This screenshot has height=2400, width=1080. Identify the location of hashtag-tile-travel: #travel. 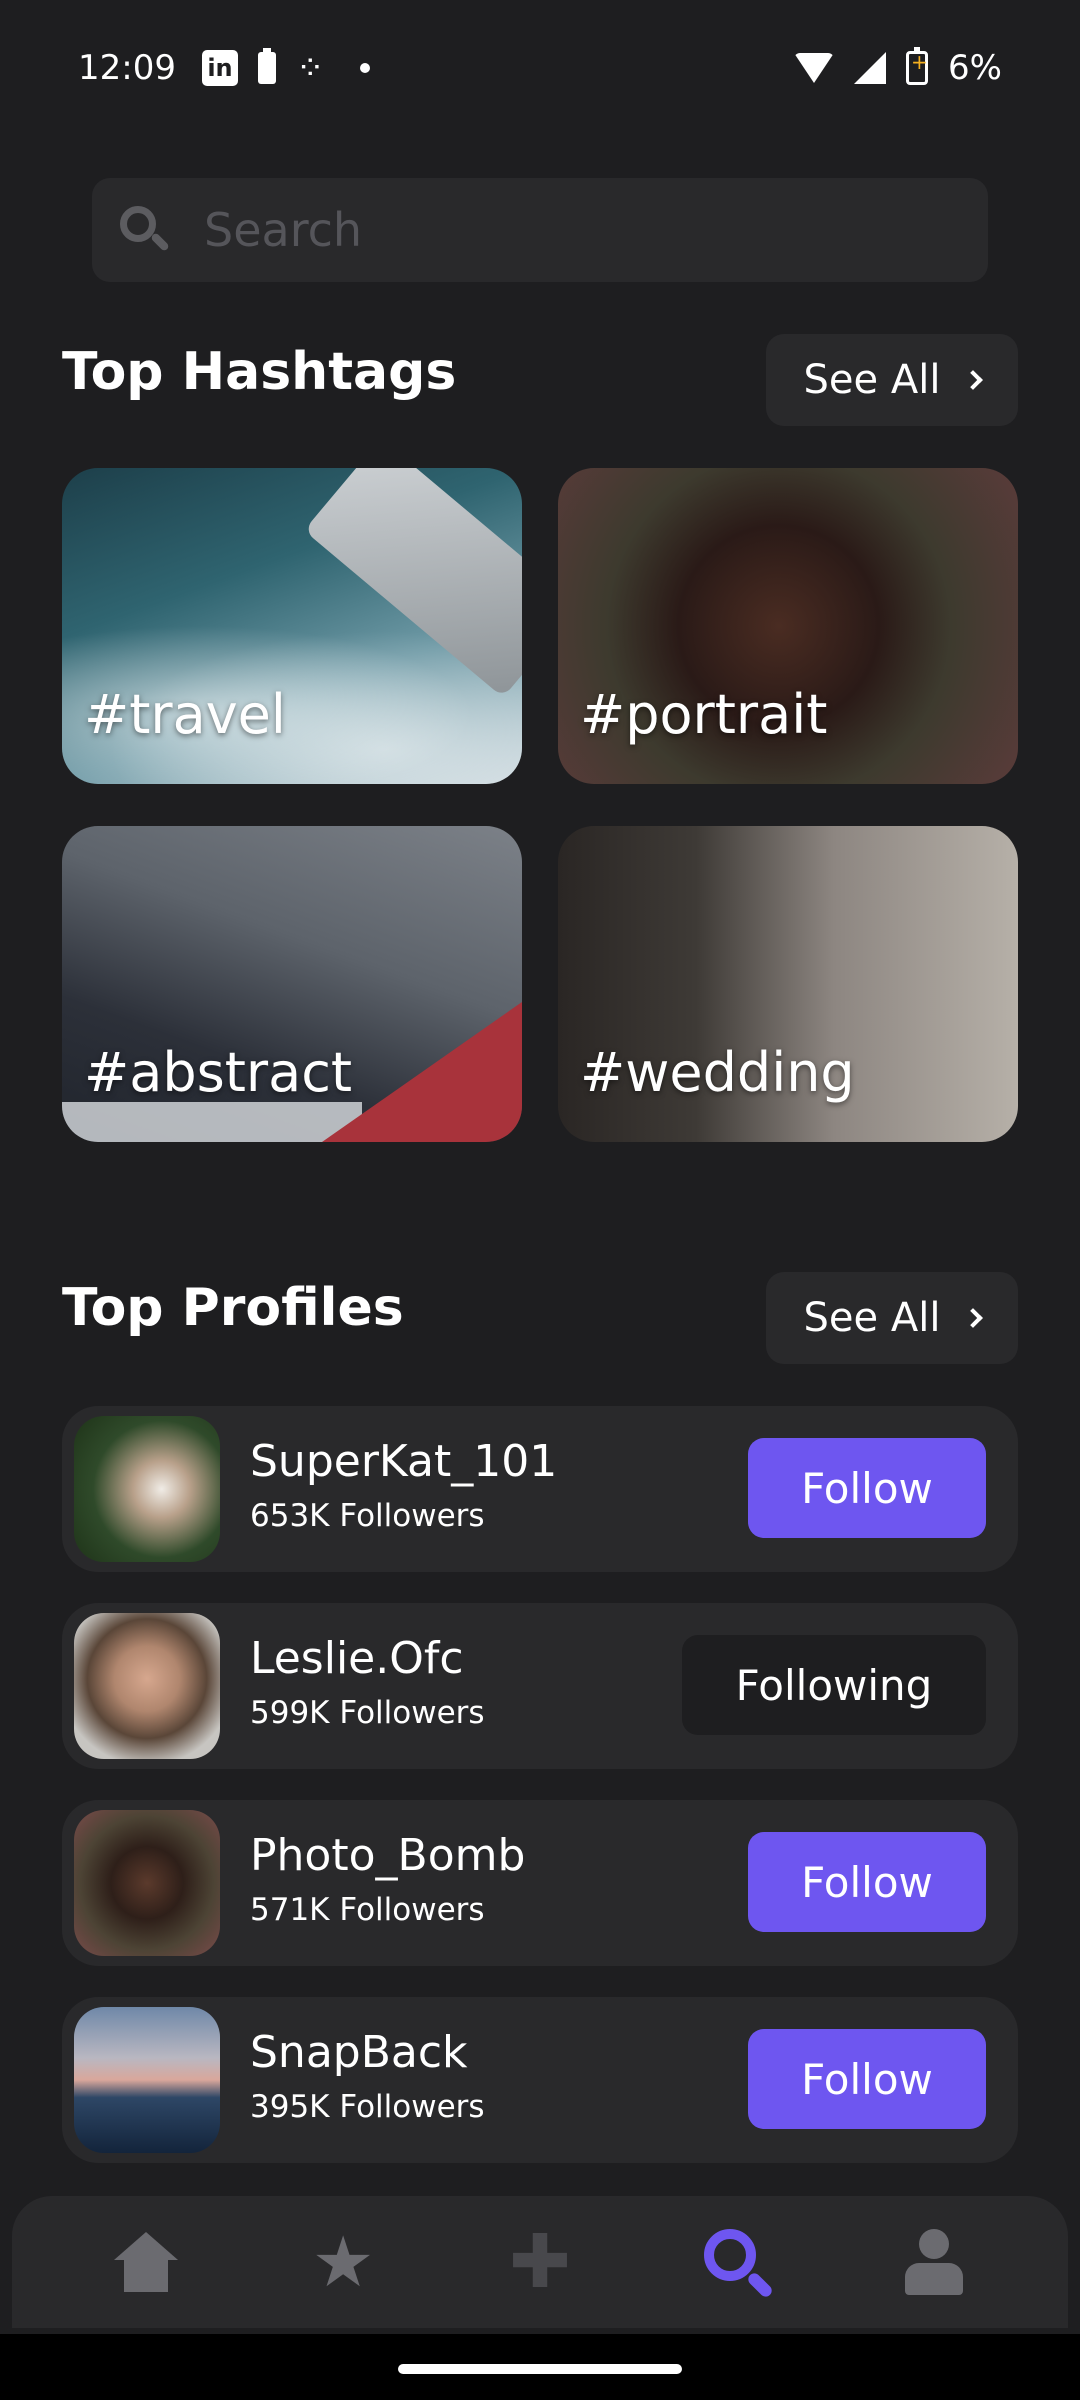
(292, 626).